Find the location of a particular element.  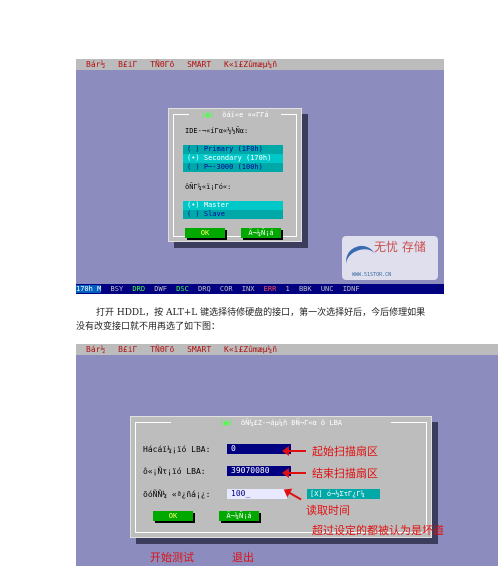

status-dsc: DSC is located at coordinates (182, 289).